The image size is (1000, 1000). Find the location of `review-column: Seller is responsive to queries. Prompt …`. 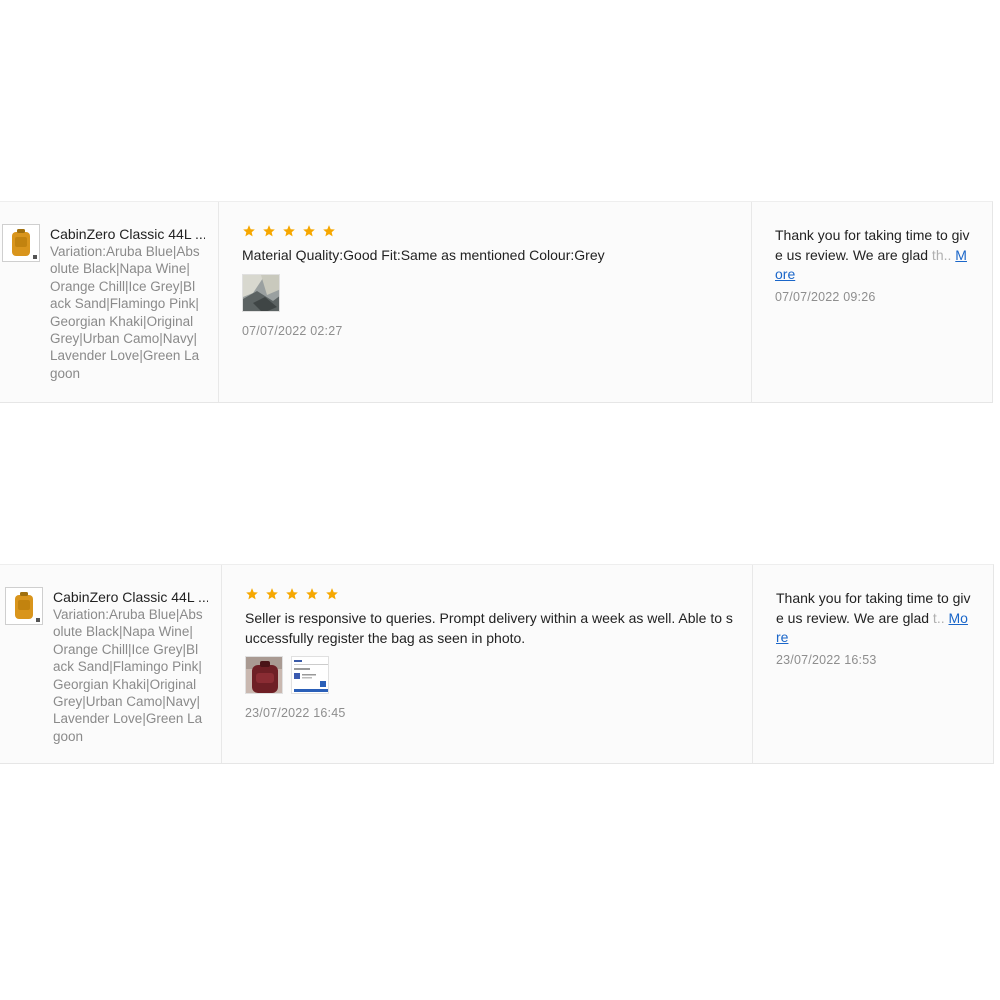

review-column: Seller is responsive to queries. Prompt … is located at coordinates (487, 664).